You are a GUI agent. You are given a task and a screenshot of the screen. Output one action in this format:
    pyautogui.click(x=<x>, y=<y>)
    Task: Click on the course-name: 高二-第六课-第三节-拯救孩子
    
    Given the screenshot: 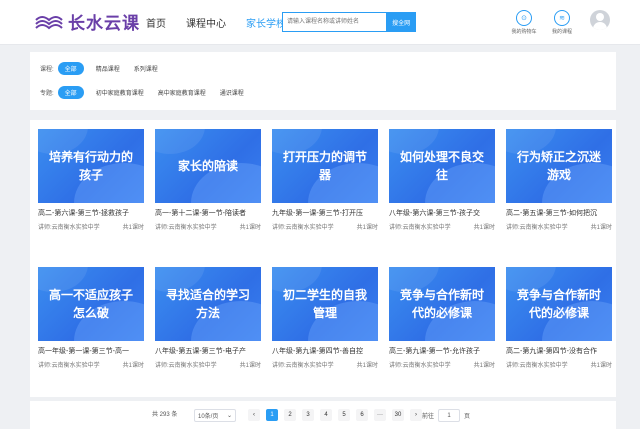 What is the action you would take?
    pyautogui.click(x=83, y=213)
    